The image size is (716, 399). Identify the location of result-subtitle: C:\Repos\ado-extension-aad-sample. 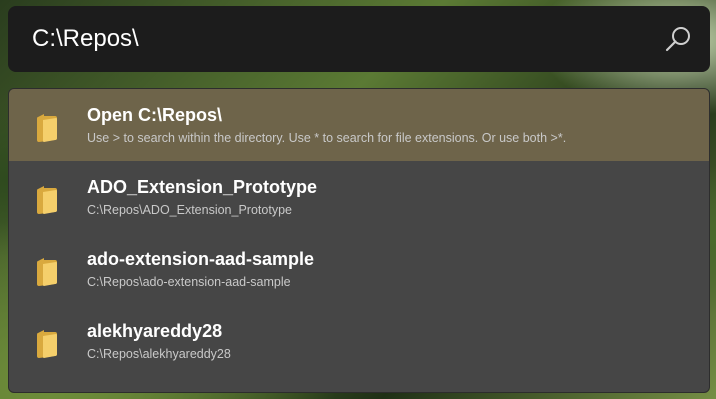
(189, 282).